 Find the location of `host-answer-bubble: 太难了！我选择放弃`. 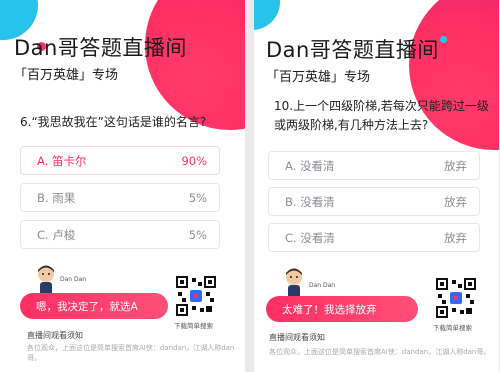

host-answer-bubble: 太难了！我选择放弃 is located at coordinates (342, 309).